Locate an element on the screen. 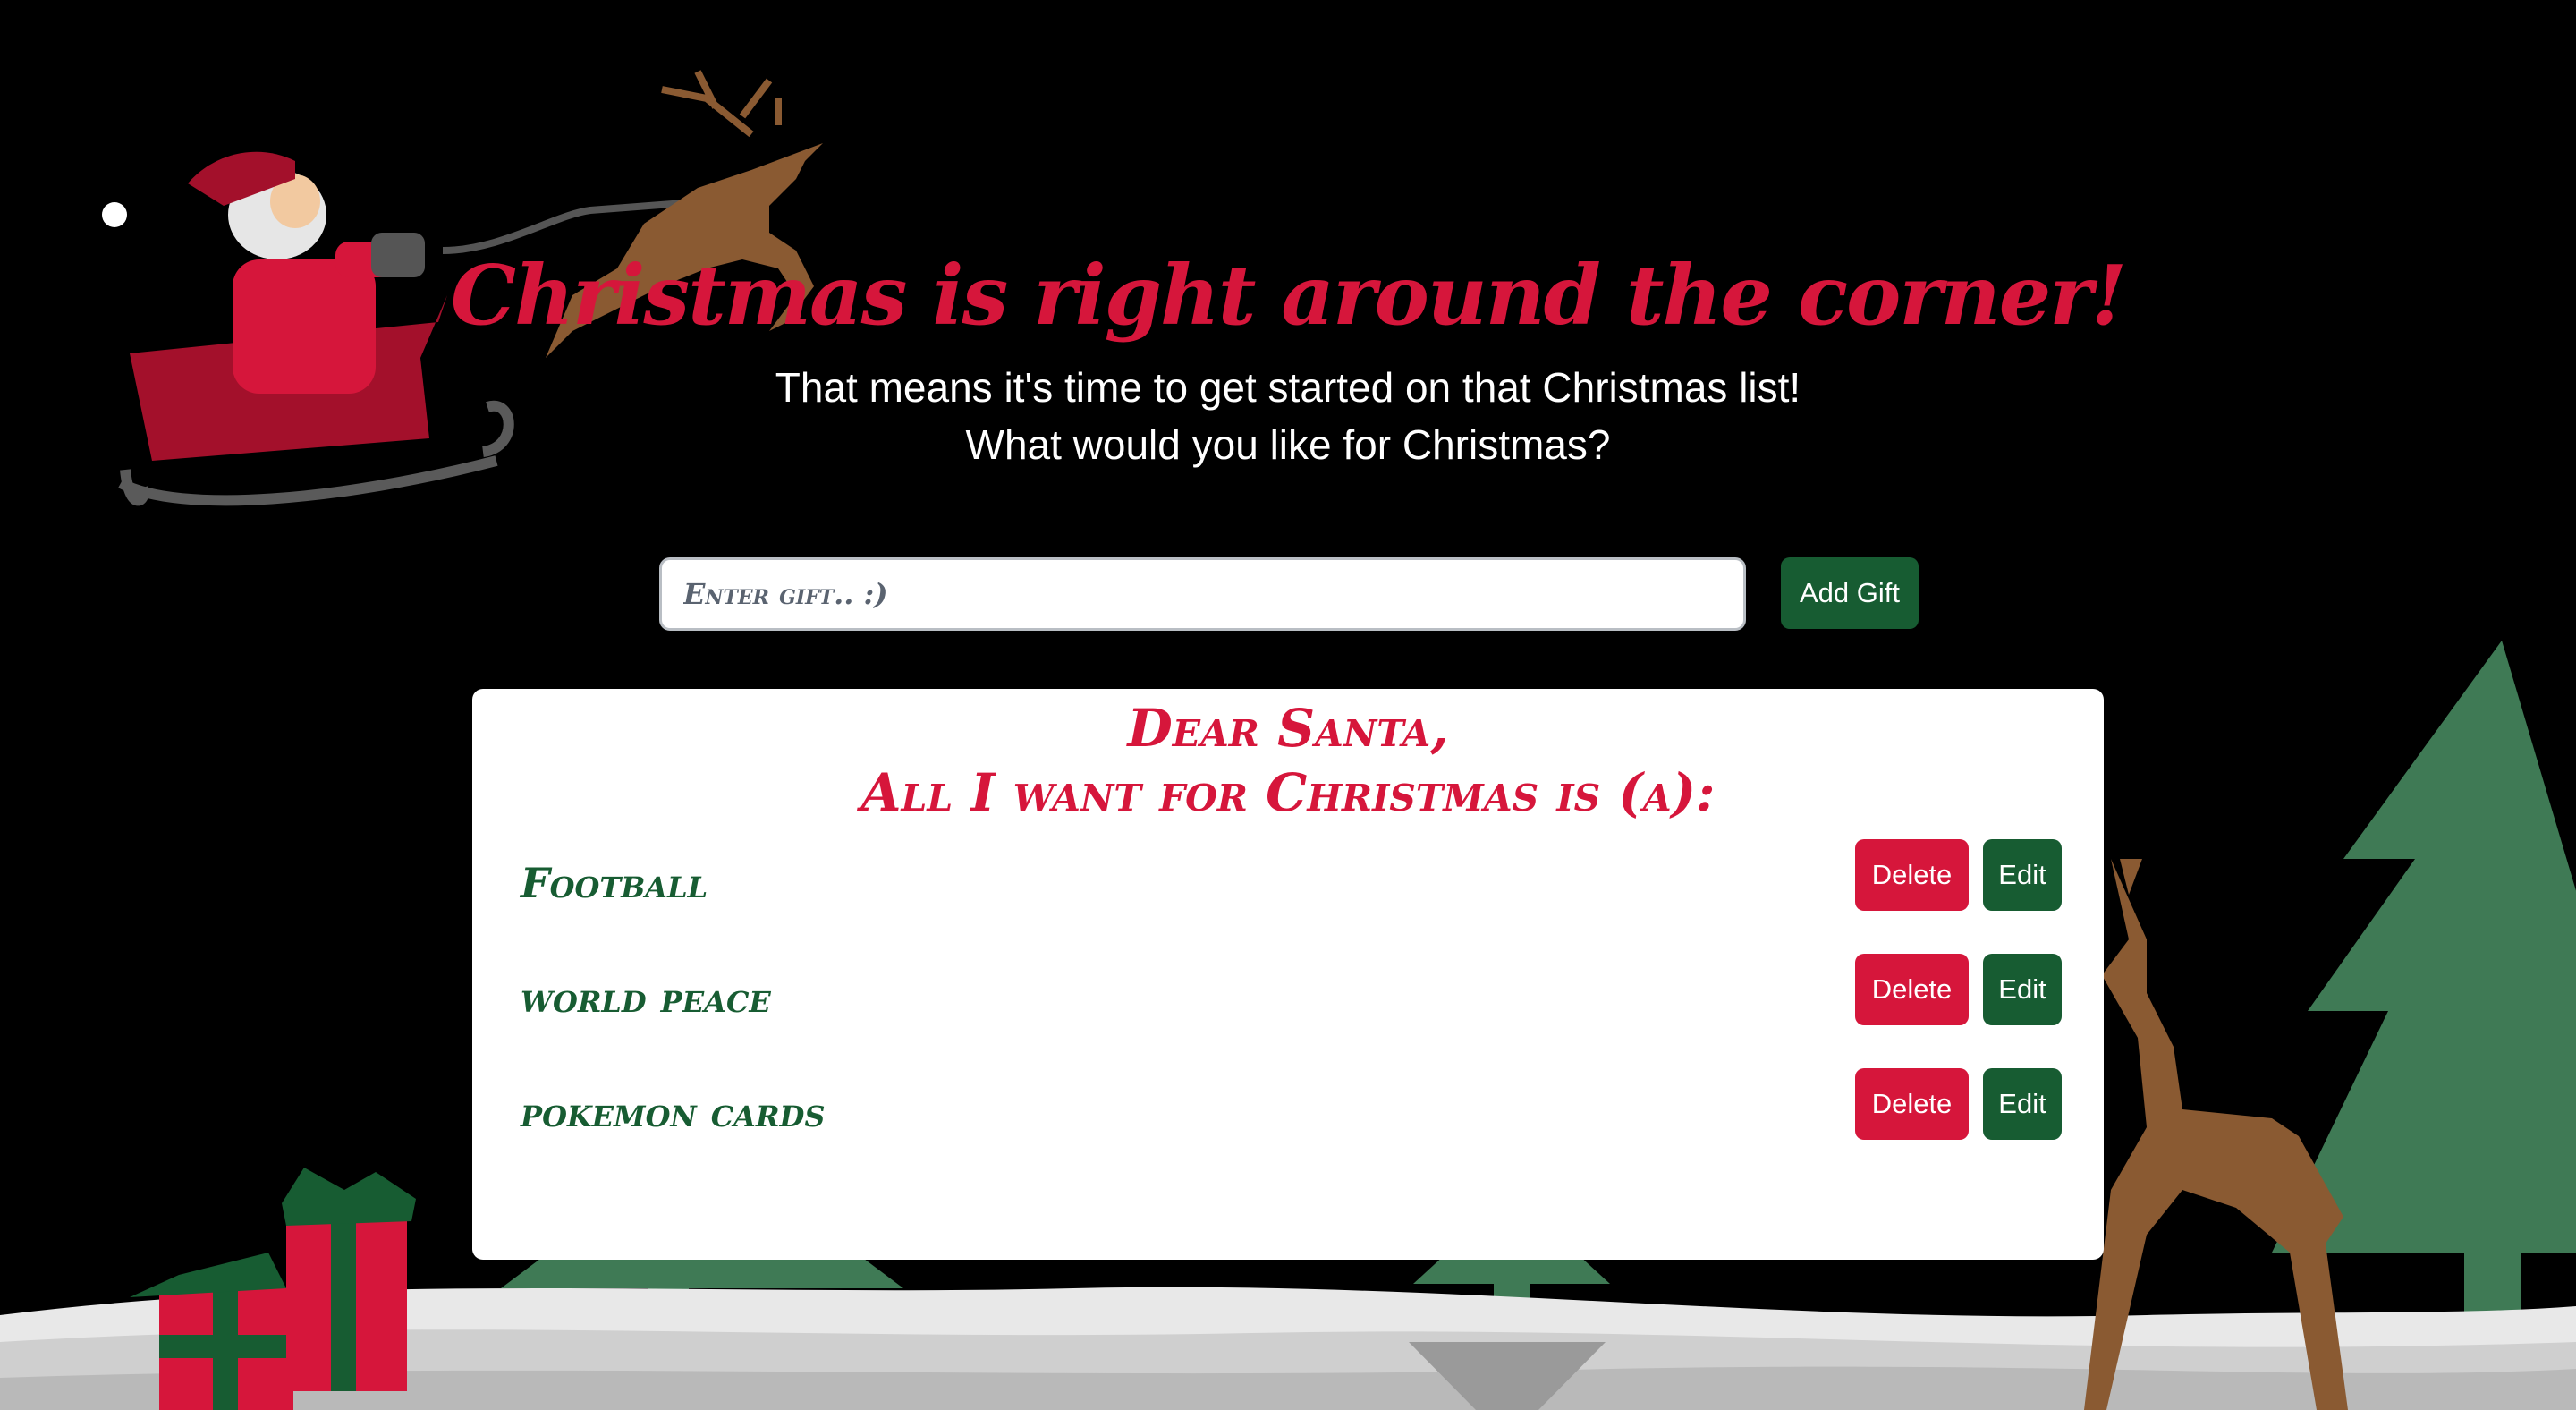 The width and height of the screenshot is (2576, 1410). gift-list-item: world peace Delete Edit is located at coordinates (1288, 1011).